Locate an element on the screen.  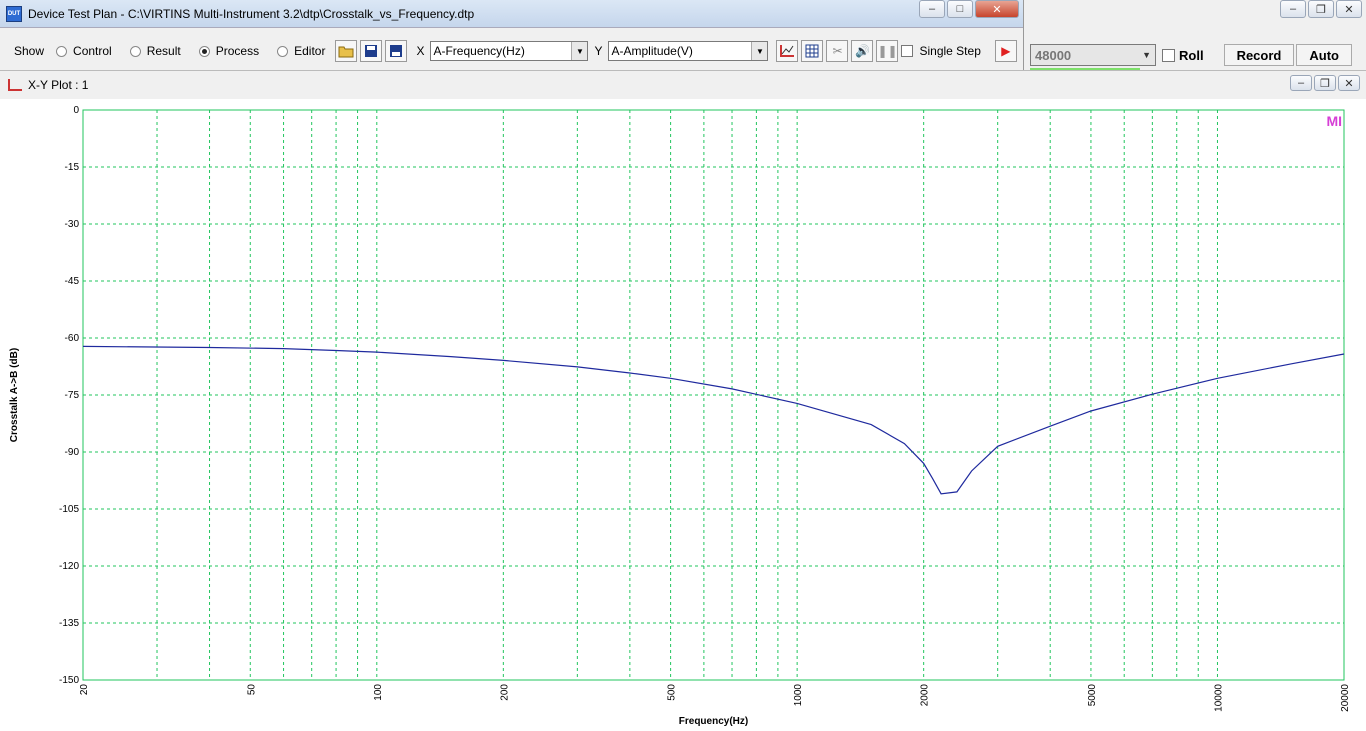
background-toolbar: 48000 ▼ Roll Record Auto is located at coordinates (1192, 55).